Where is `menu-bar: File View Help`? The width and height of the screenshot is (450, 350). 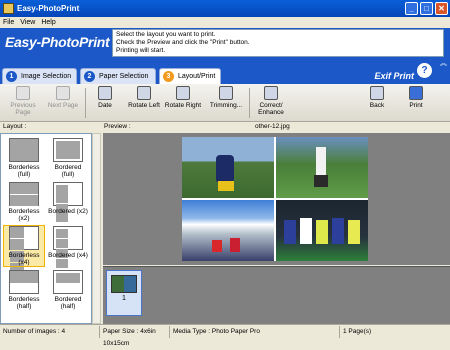
menu-bar: File View Help is located at coordinates (225, 22).